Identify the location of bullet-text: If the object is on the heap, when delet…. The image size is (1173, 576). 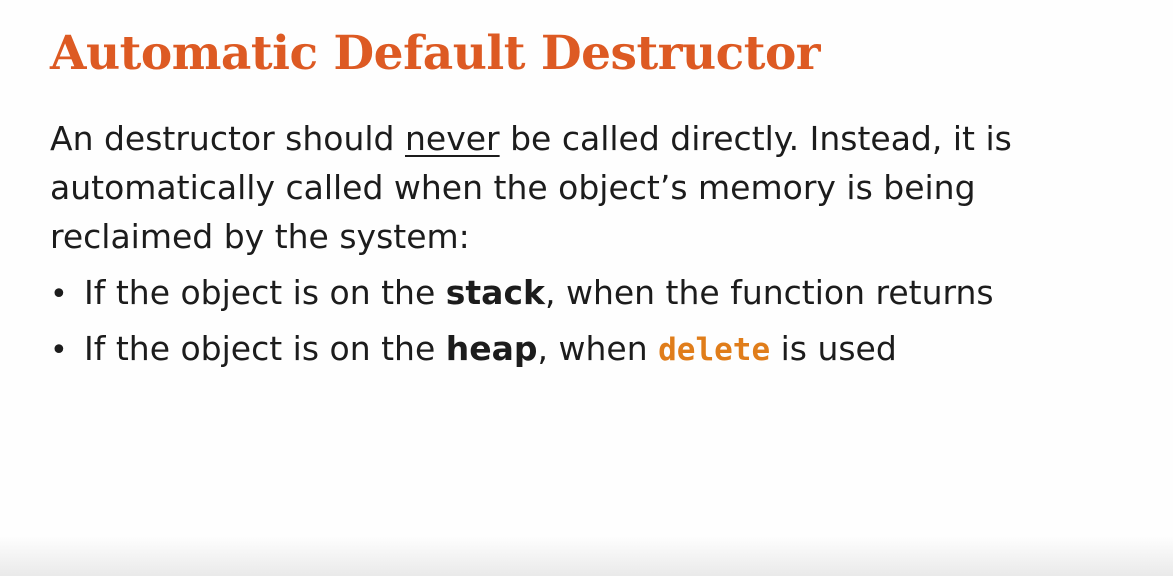
(490, 349).